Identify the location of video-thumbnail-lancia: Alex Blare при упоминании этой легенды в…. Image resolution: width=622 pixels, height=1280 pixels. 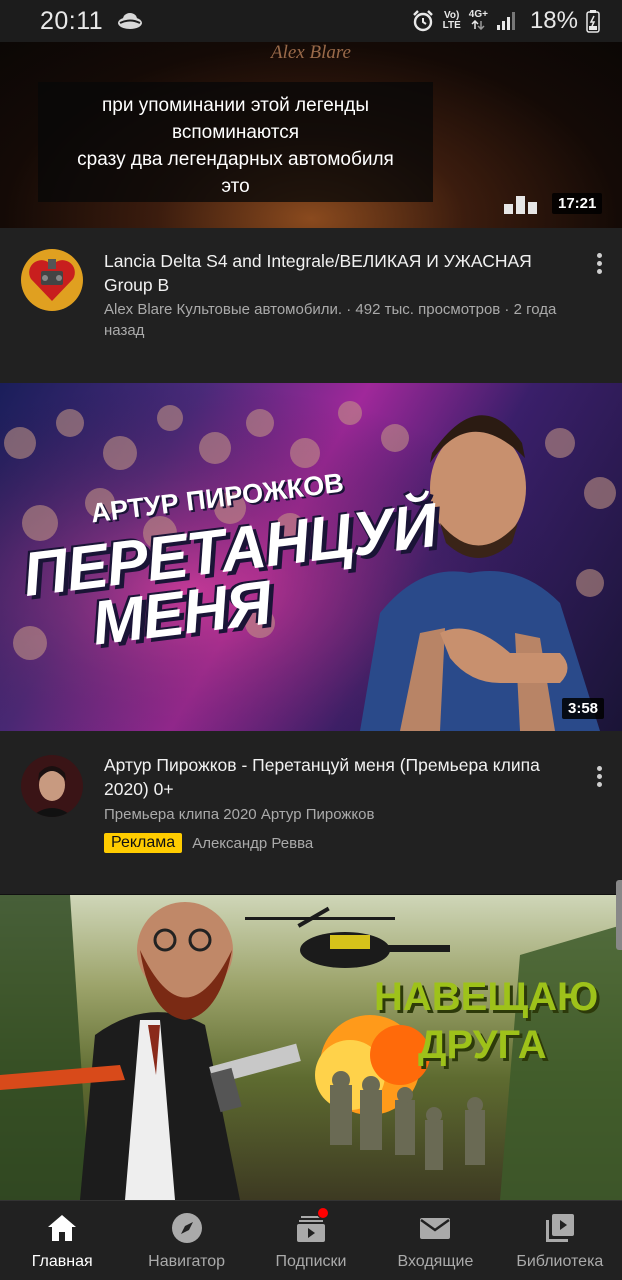
(311, 135).